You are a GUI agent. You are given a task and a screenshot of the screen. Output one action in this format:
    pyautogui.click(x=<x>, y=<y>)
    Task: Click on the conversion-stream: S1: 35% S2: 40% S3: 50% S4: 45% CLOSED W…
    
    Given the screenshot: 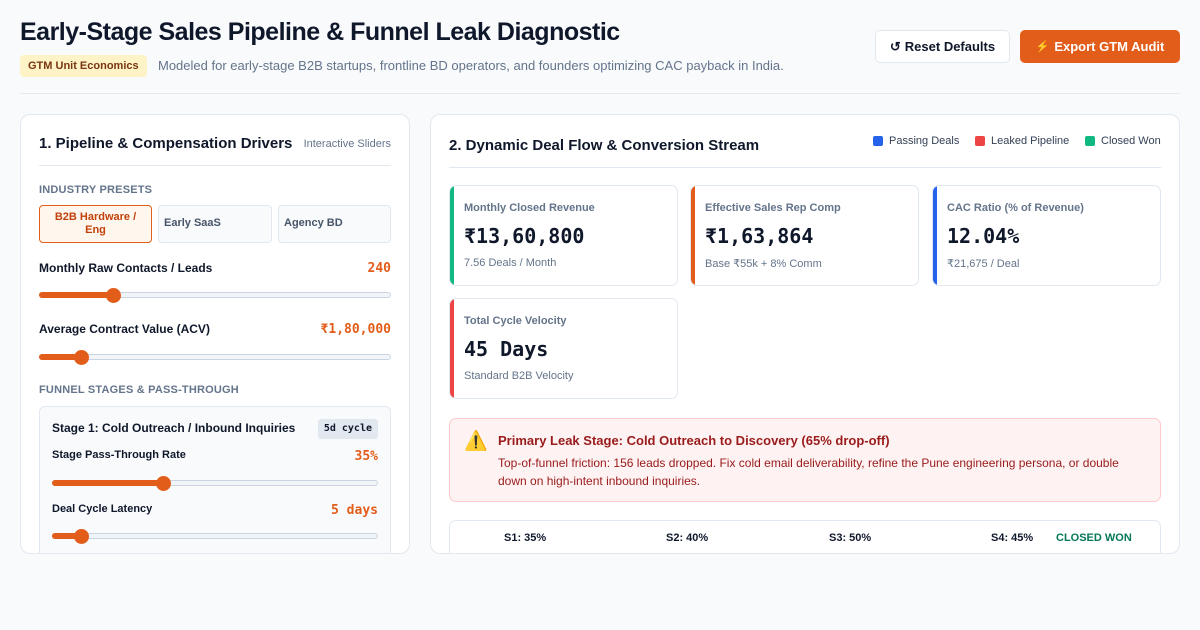 What is the action you would take?
    pyautogui.click(x=805, y=536)
    